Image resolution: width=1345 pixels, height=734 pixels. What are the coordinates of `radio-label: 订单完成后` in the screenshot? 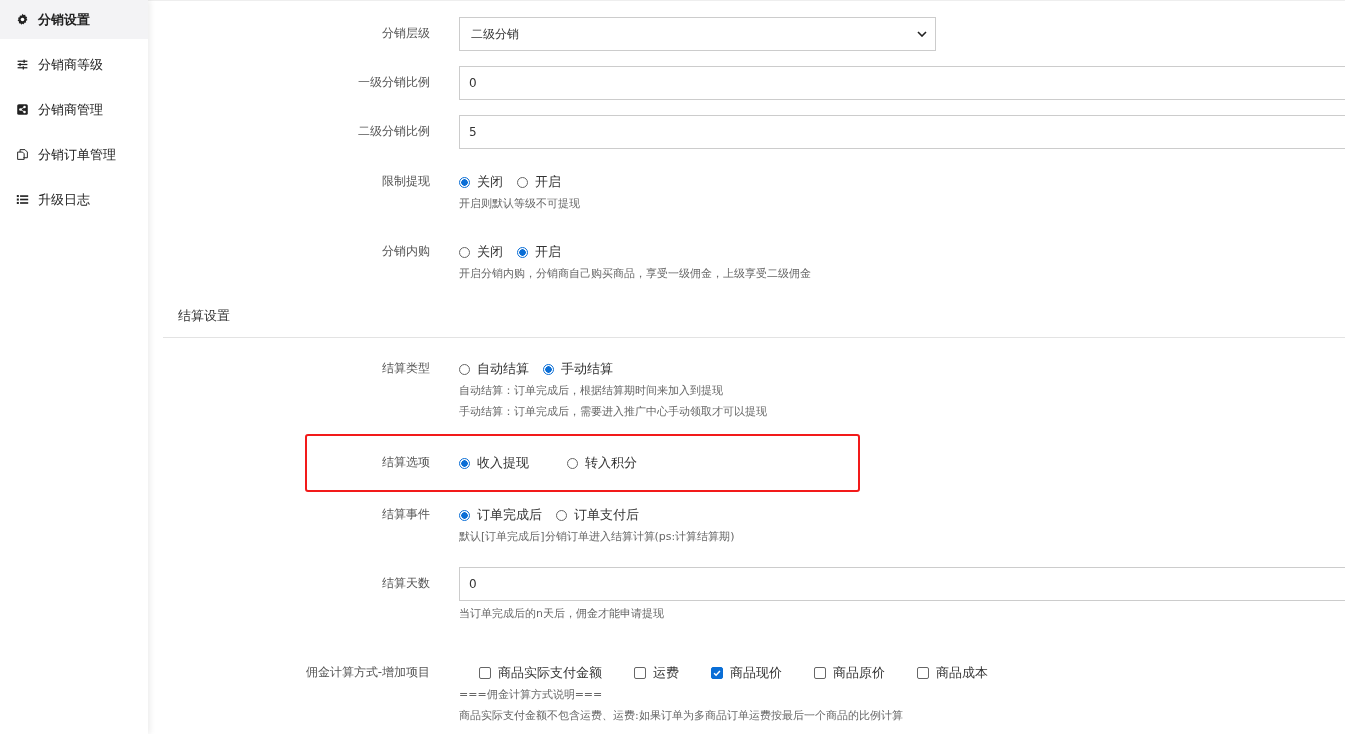 It's located at (509, 515).